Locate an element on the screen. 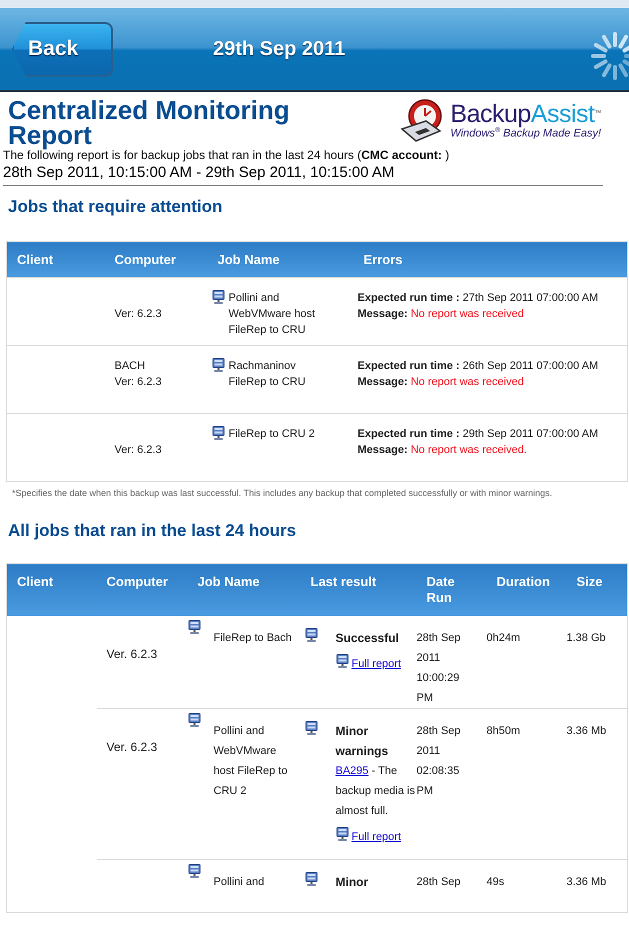  expected-time: 29th Sep 2011 07:00:00 AM is located at coordinates (530, 434).